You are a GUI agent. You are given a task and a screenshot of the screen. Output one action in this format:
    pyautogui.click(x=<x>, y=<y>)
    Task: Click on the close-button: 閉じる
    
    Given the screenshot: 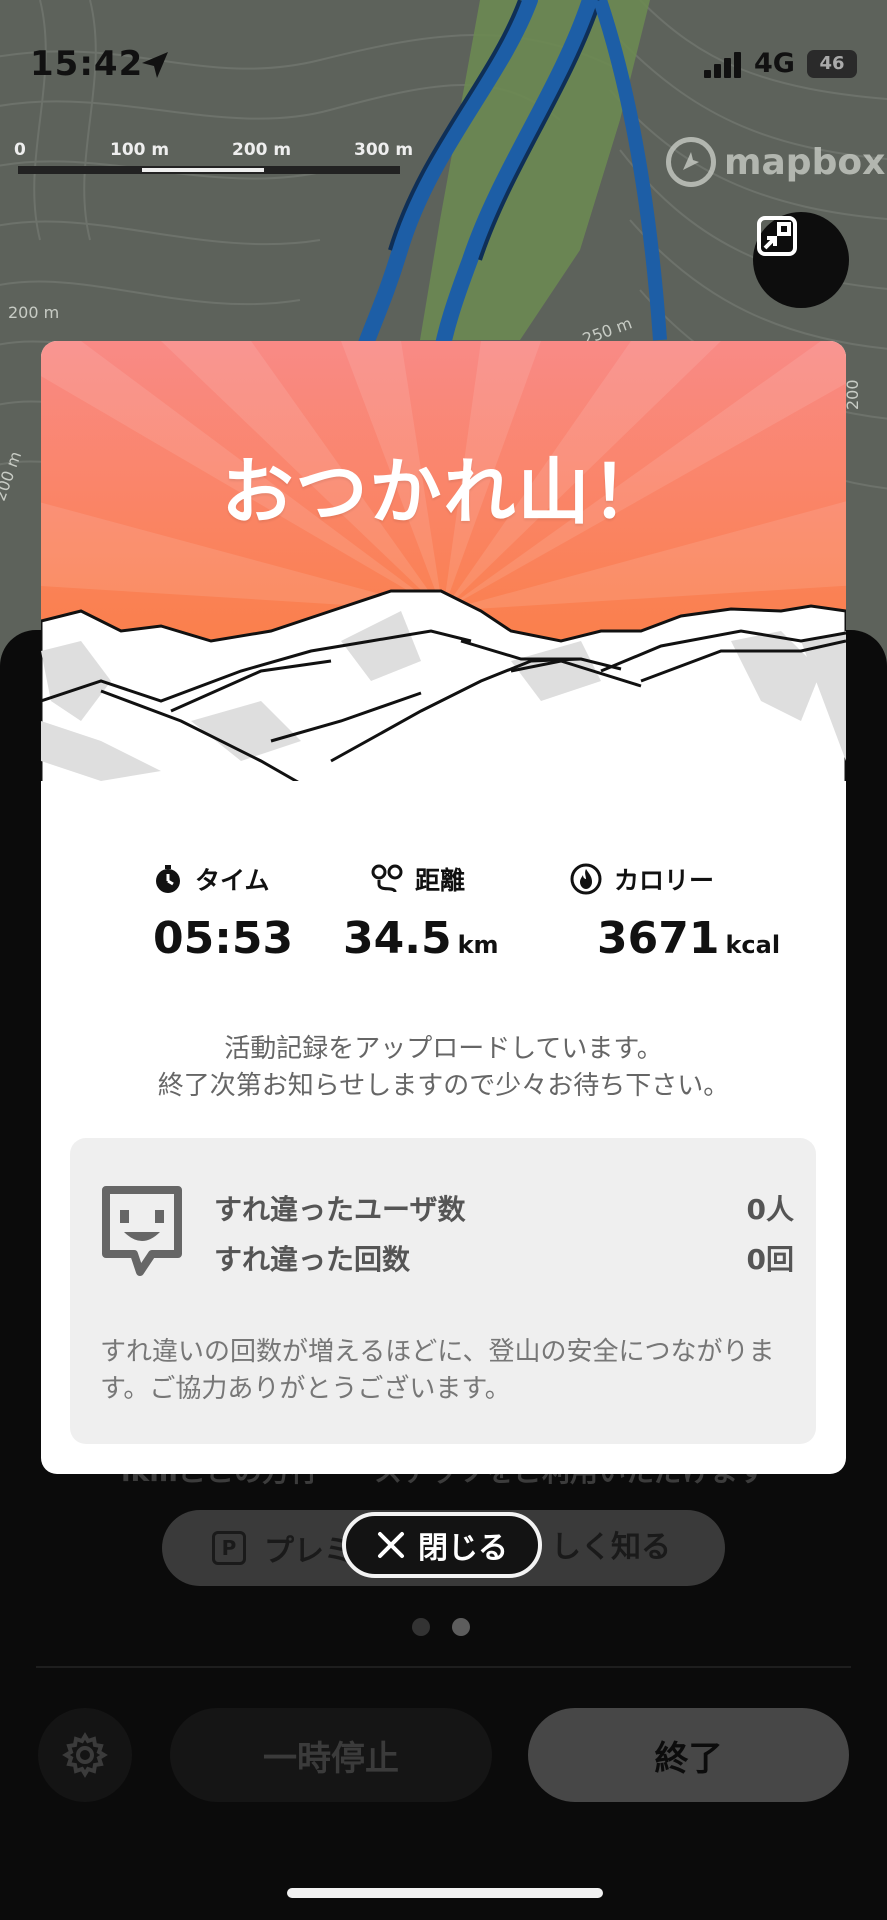 What is the action you would take?
    pyautogui.click(x=442, y=1545)
    